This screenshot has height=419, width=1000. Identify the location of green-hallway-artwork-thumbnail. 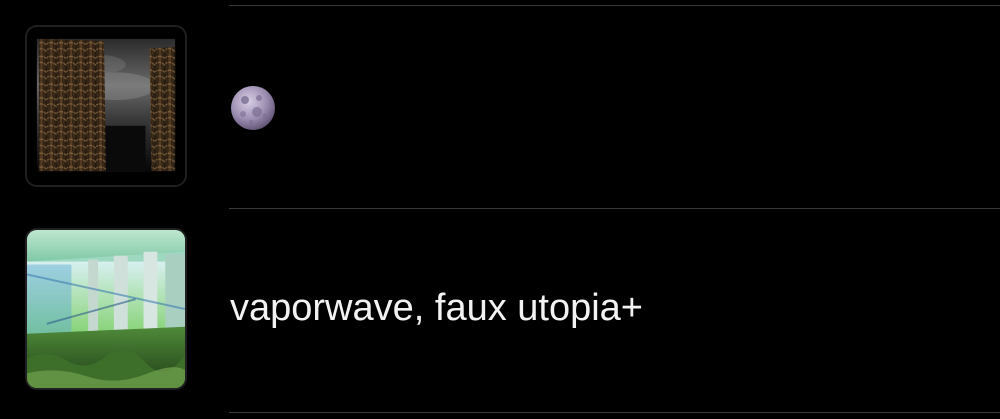
(106, 309).